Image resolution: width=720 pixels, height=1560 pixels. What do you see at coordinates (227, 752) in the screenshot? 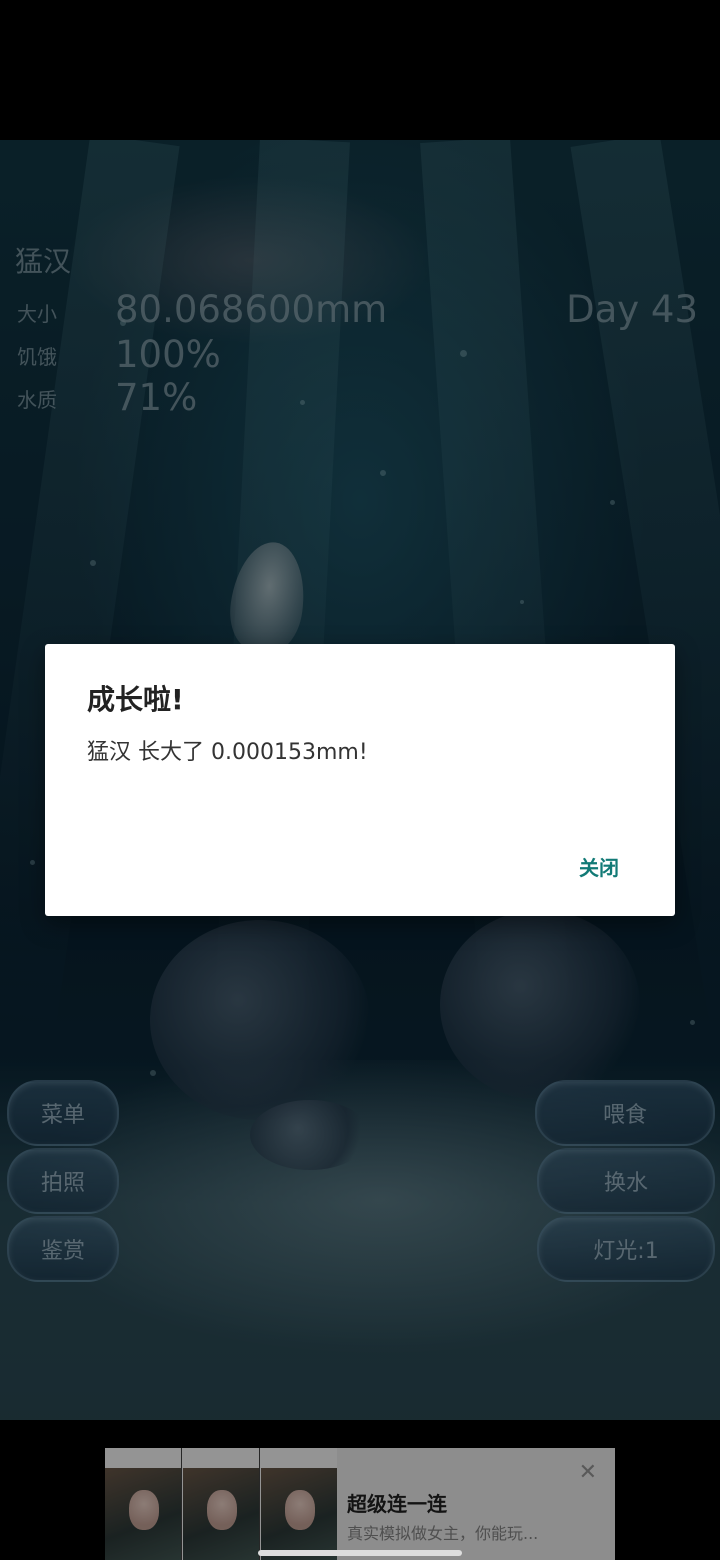
I see `dialog-message: 猛汉 长大了 0.000153mm!` at bounding box center [227, 752].